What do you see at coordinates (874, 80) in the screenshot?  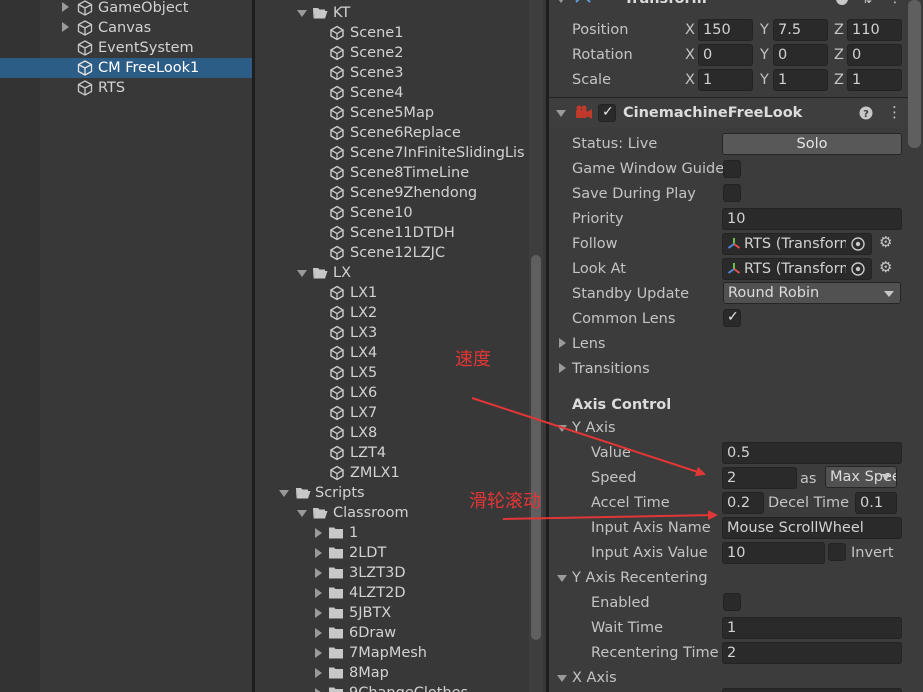 I see `scale-z-field: 1` at bounding box center [874, 80].